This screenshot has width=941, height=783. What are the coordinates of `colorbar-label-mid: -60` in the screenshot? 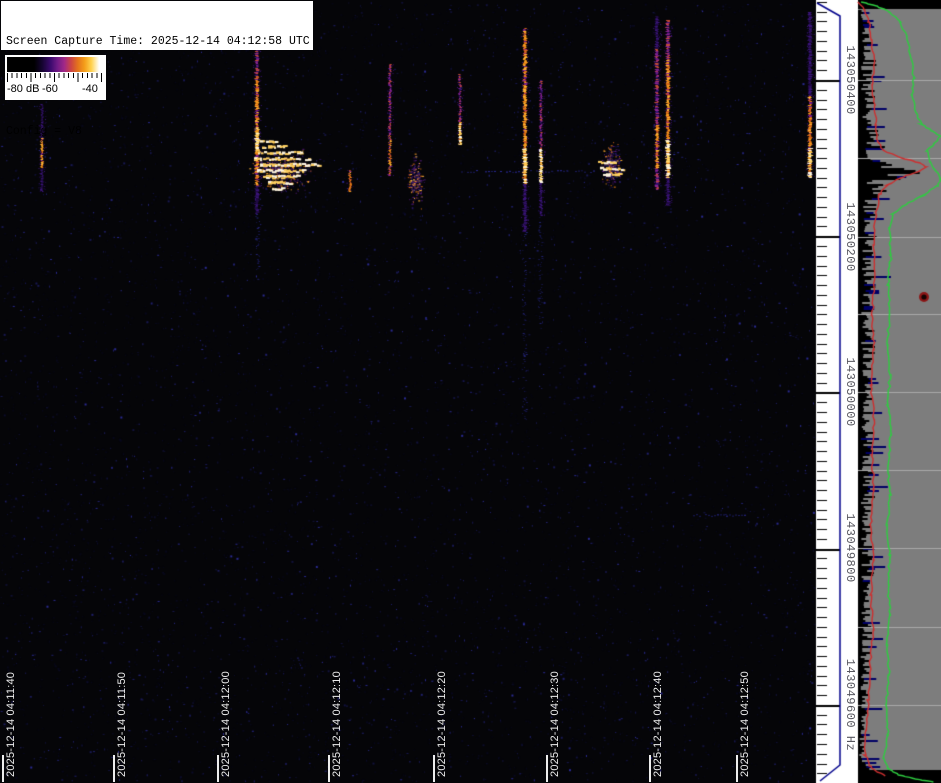 It's located at (50, 89).